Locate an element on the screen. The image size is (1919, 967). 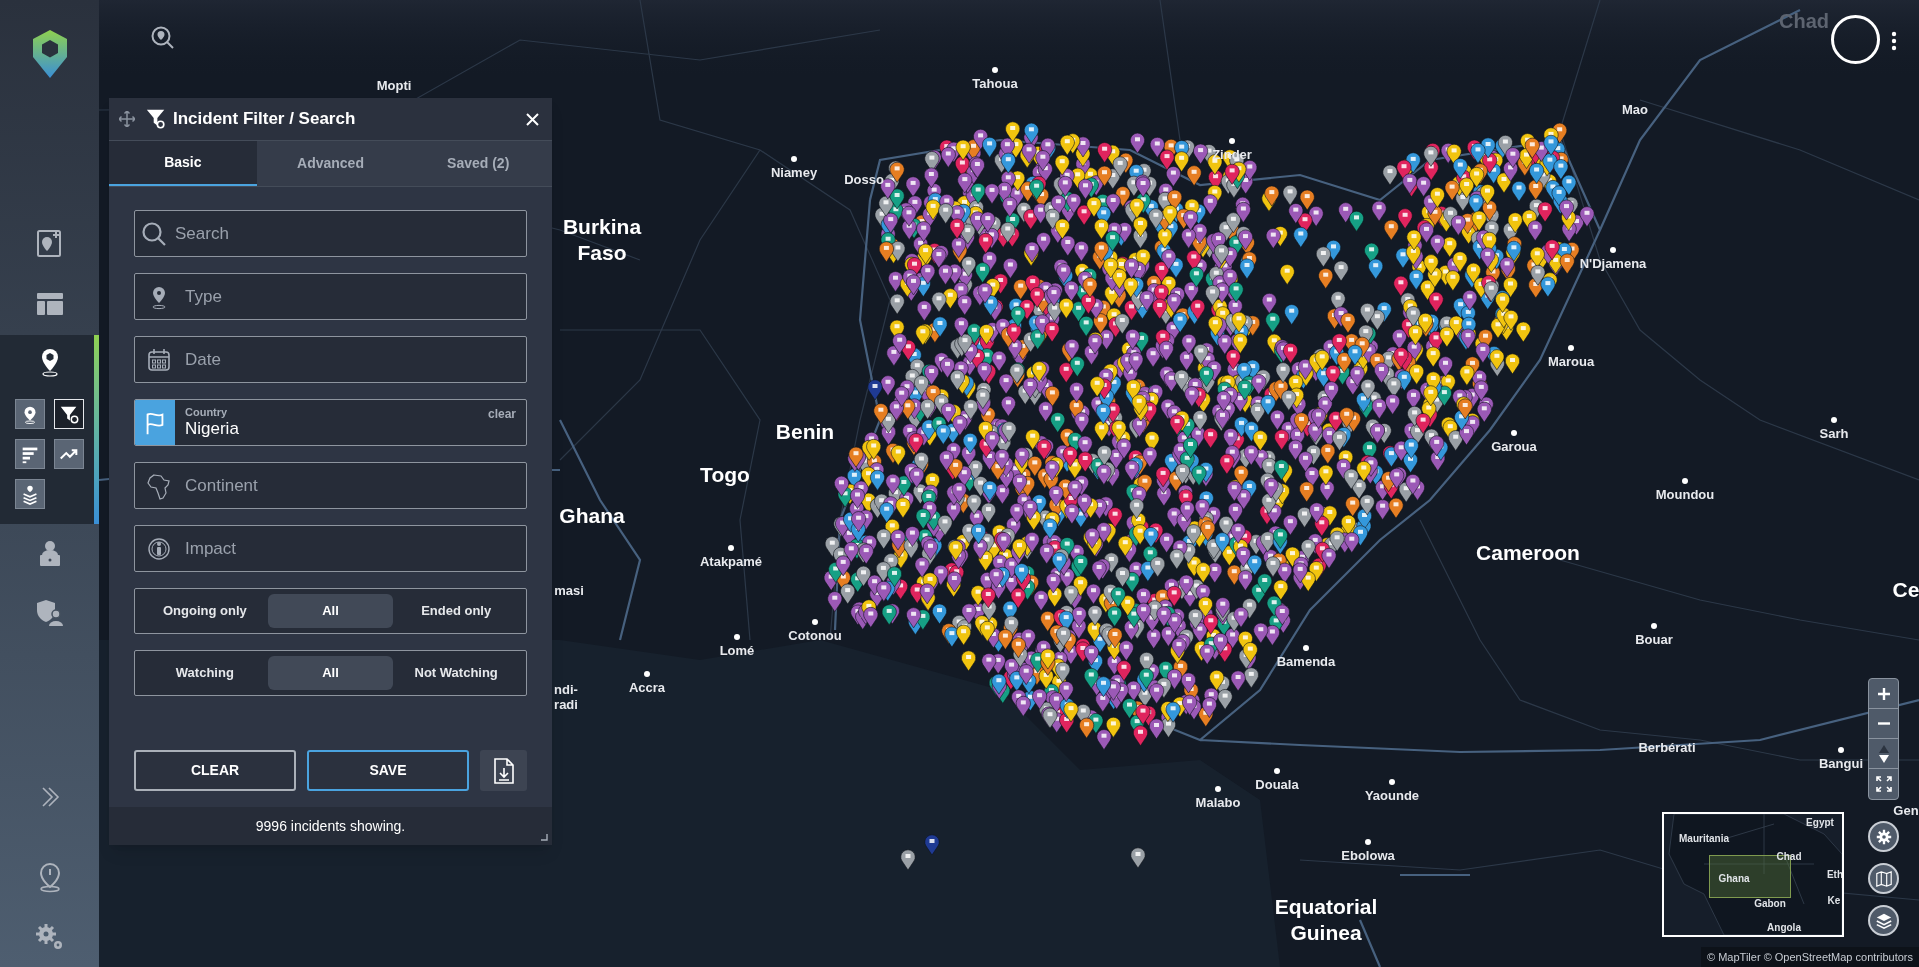
minimap-label: Mauritania is located at coordinates (1704, 838).